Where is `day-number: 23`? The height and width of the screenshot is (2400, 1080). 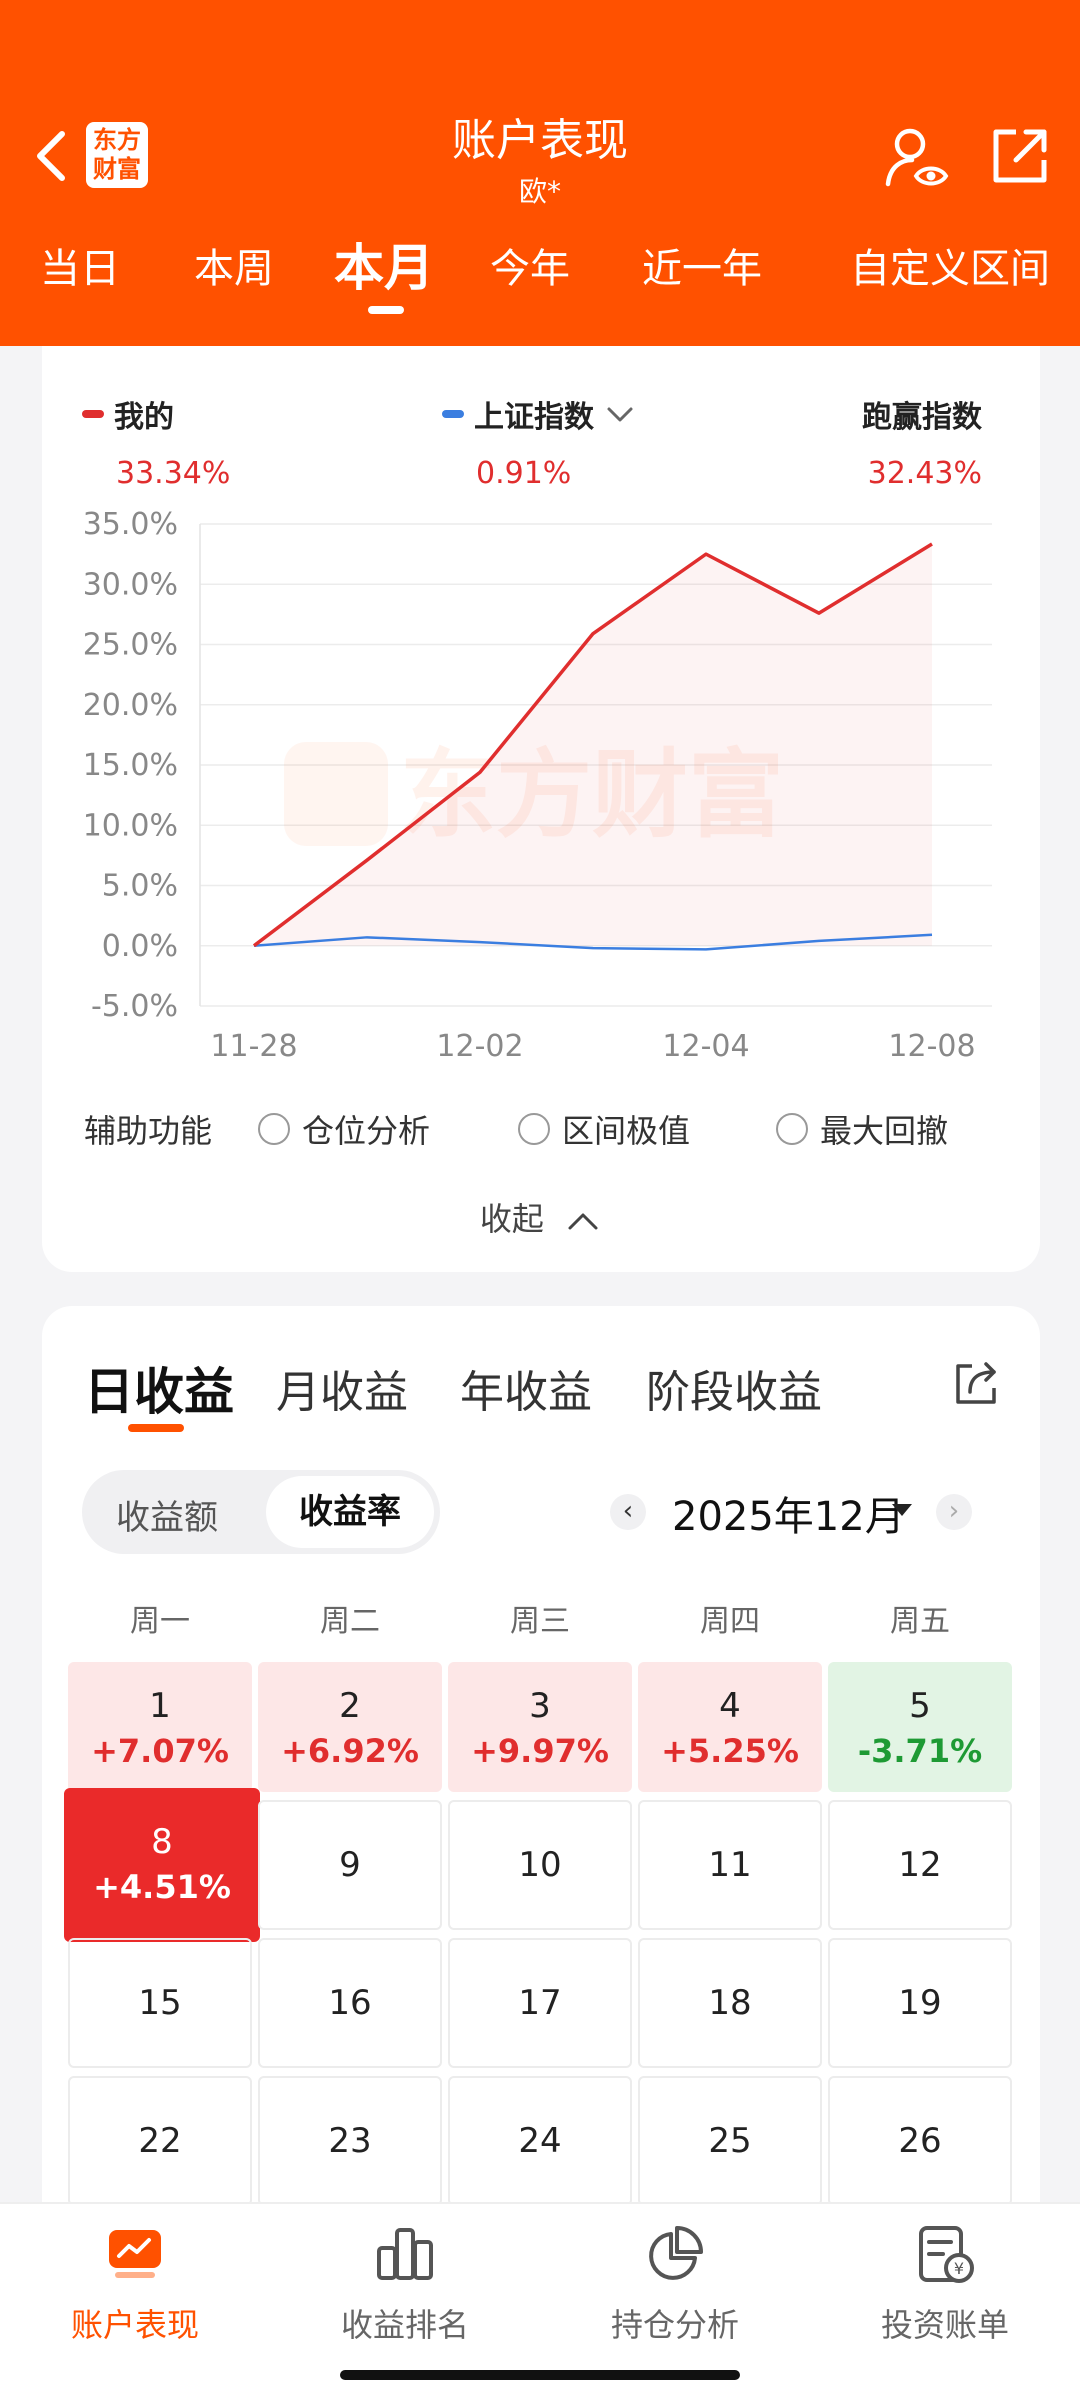
day-number: 23 is located at coordinates (350, 2141).